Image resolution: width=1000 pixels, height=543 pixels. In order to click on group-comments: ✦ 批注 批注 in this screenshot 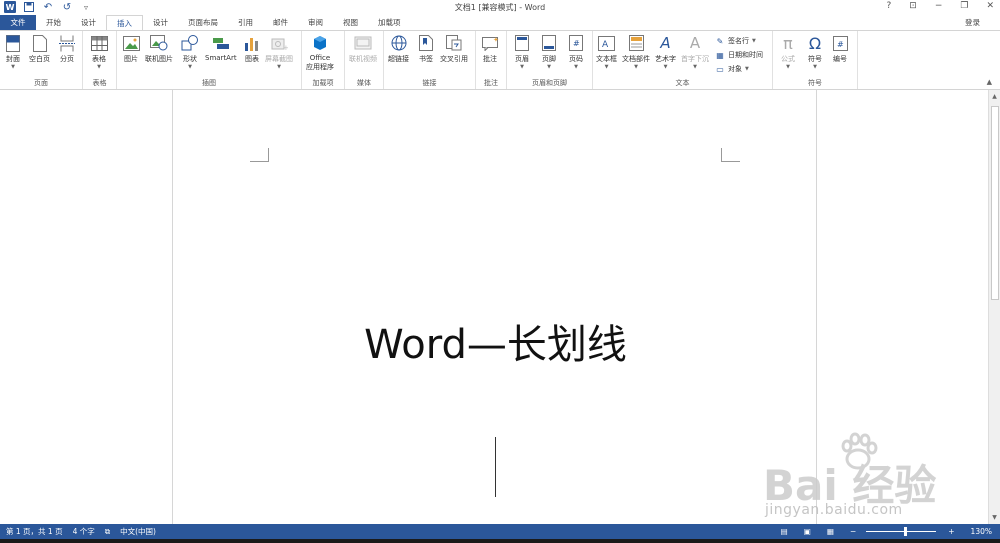, I will do `click(491, 60)`.